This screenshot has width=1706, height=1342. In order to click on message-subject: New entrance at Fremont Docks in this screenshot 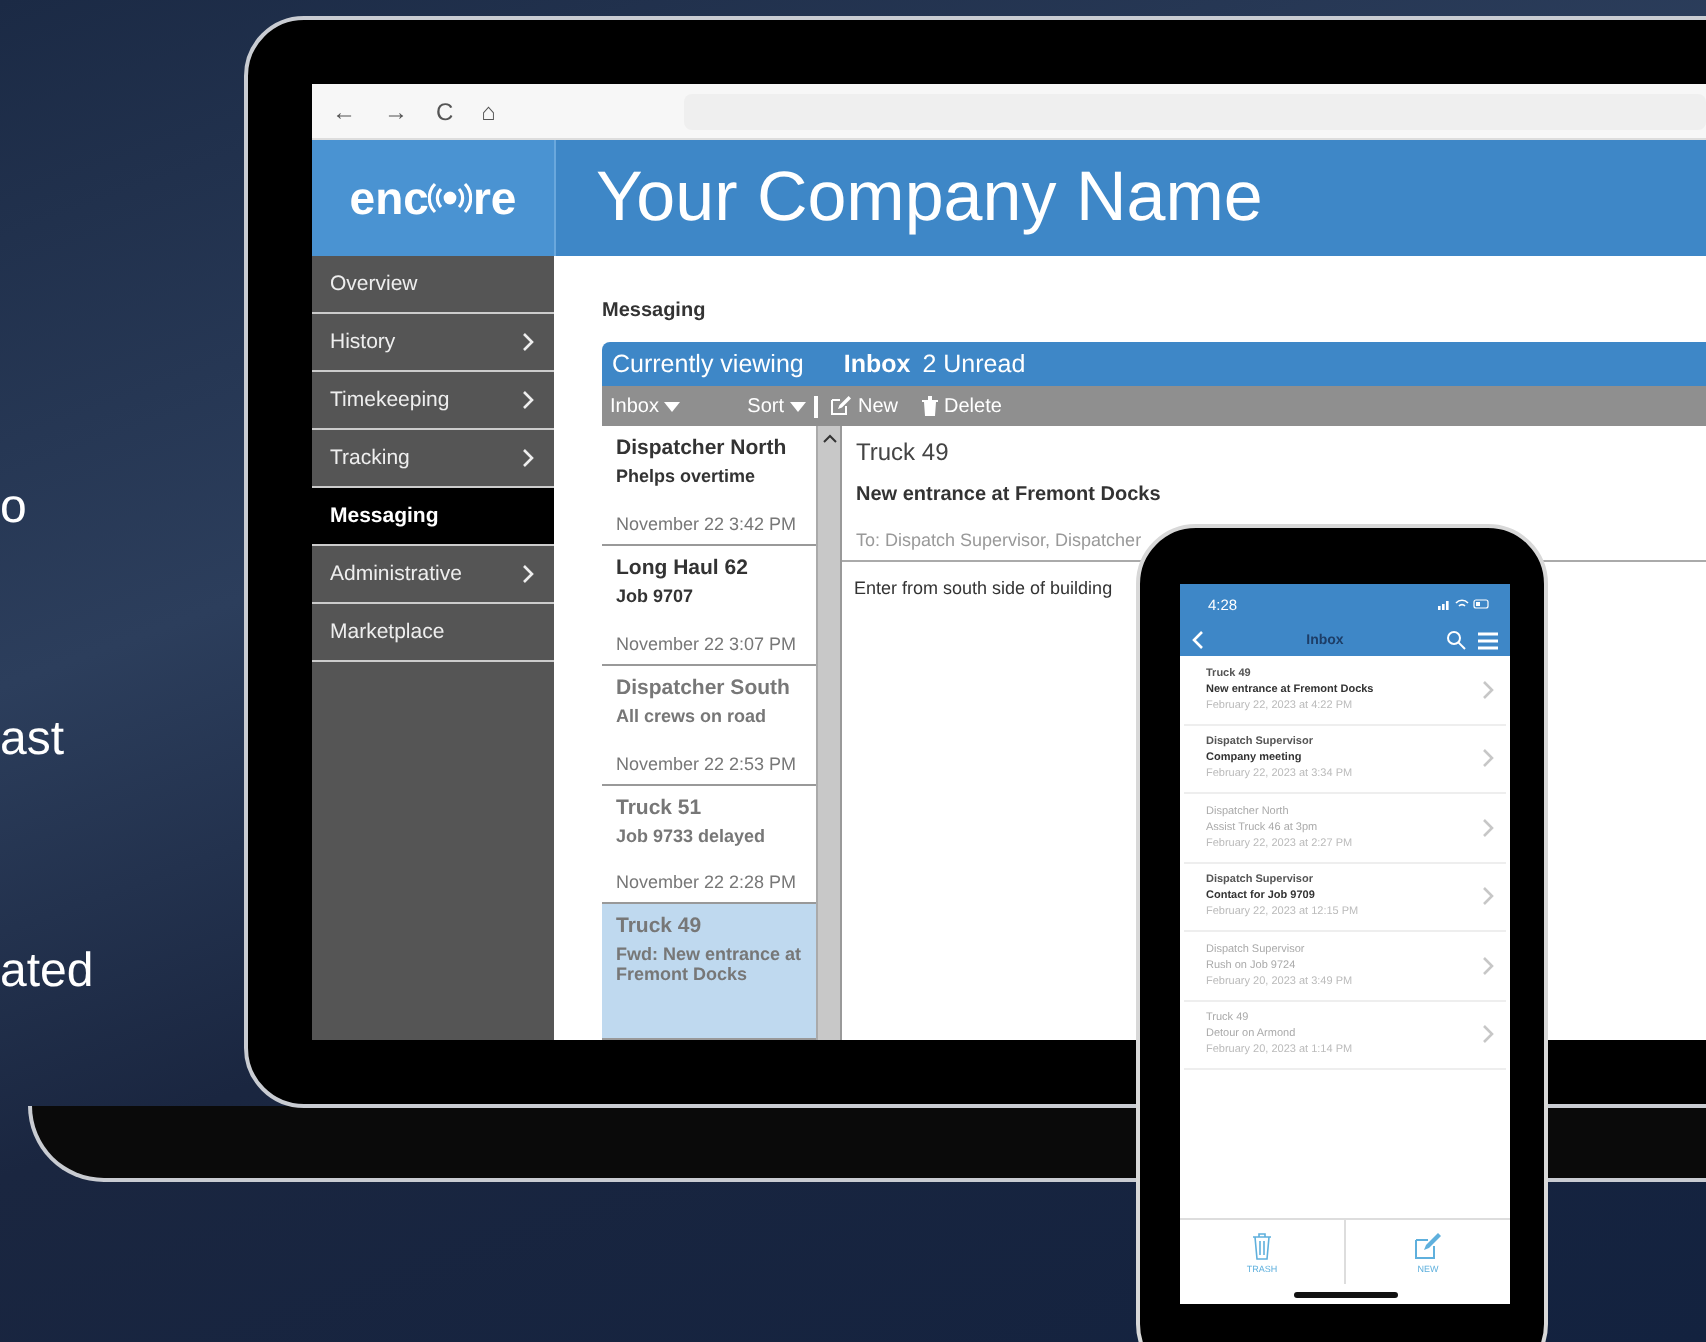, I will do `click(1009, 495)`.